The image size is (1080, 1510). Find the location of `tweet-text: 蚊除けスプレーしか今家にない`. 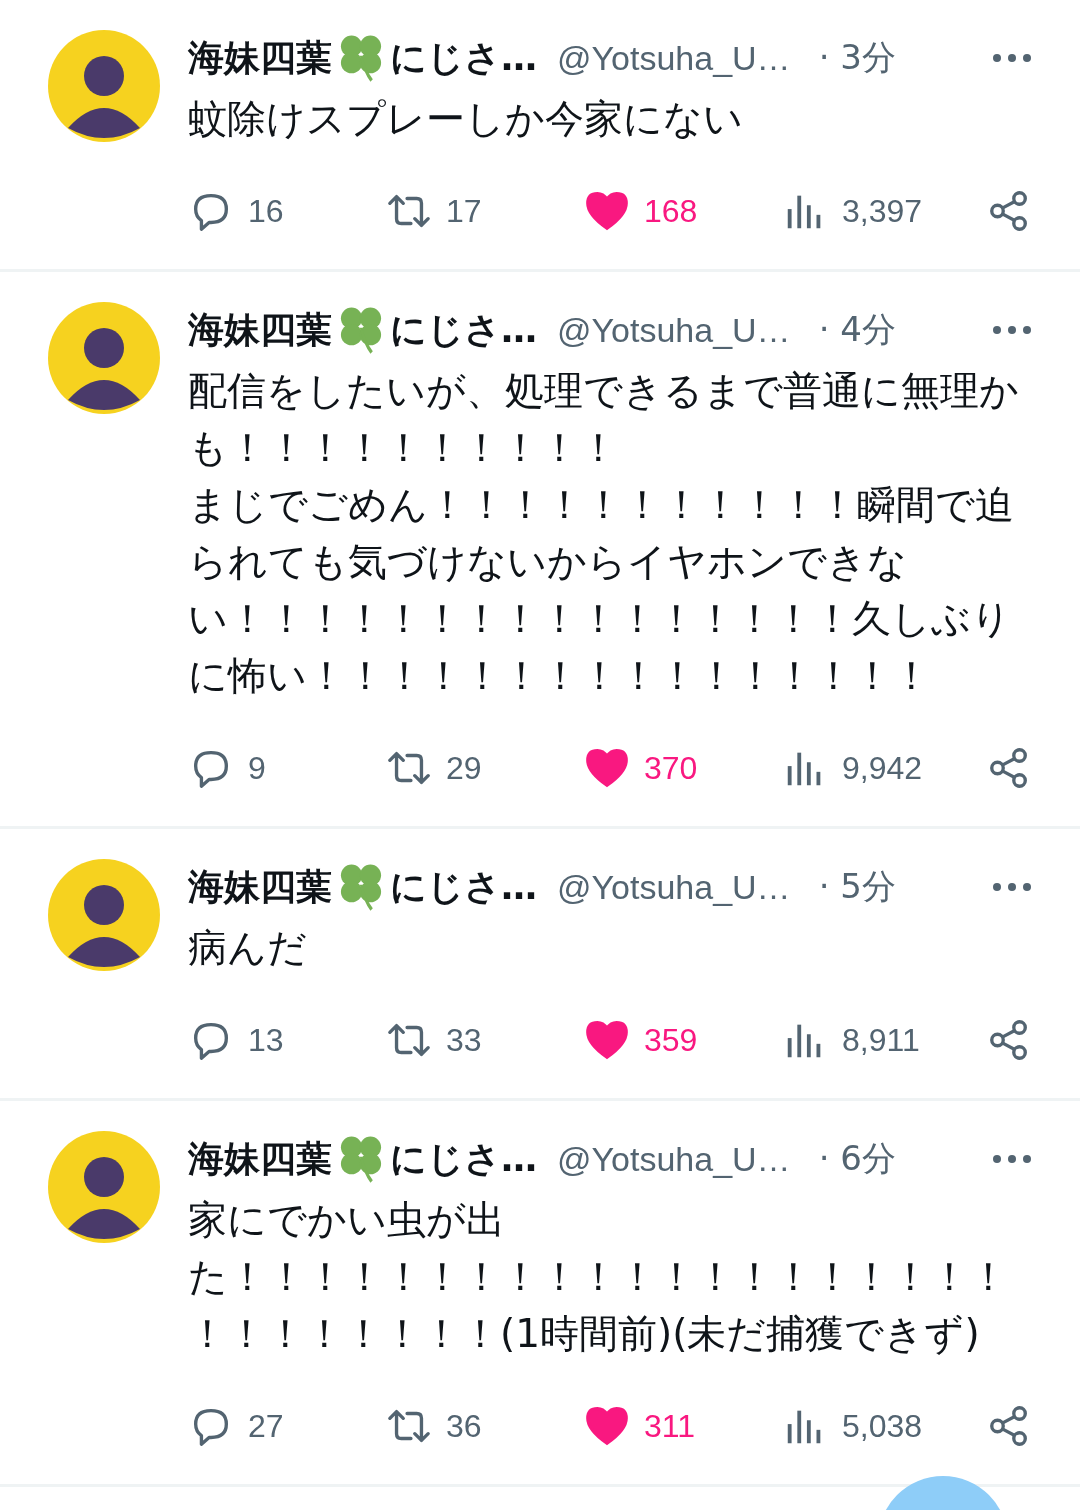

tweet-text: 蚊除けスプレーしか今家にない is located at coordinates (466, 119).